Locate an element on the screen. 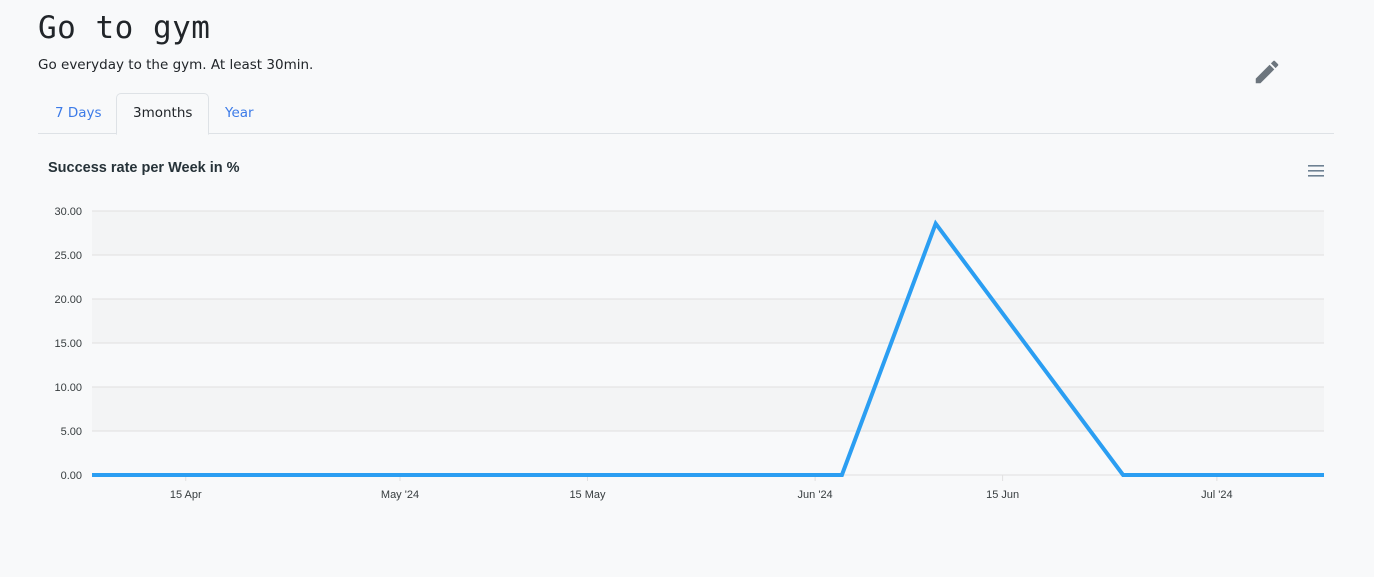 The width and height of the screenshot is (1374, 577). y-tick-label: 15.00 is located at coordinates (68, 344).